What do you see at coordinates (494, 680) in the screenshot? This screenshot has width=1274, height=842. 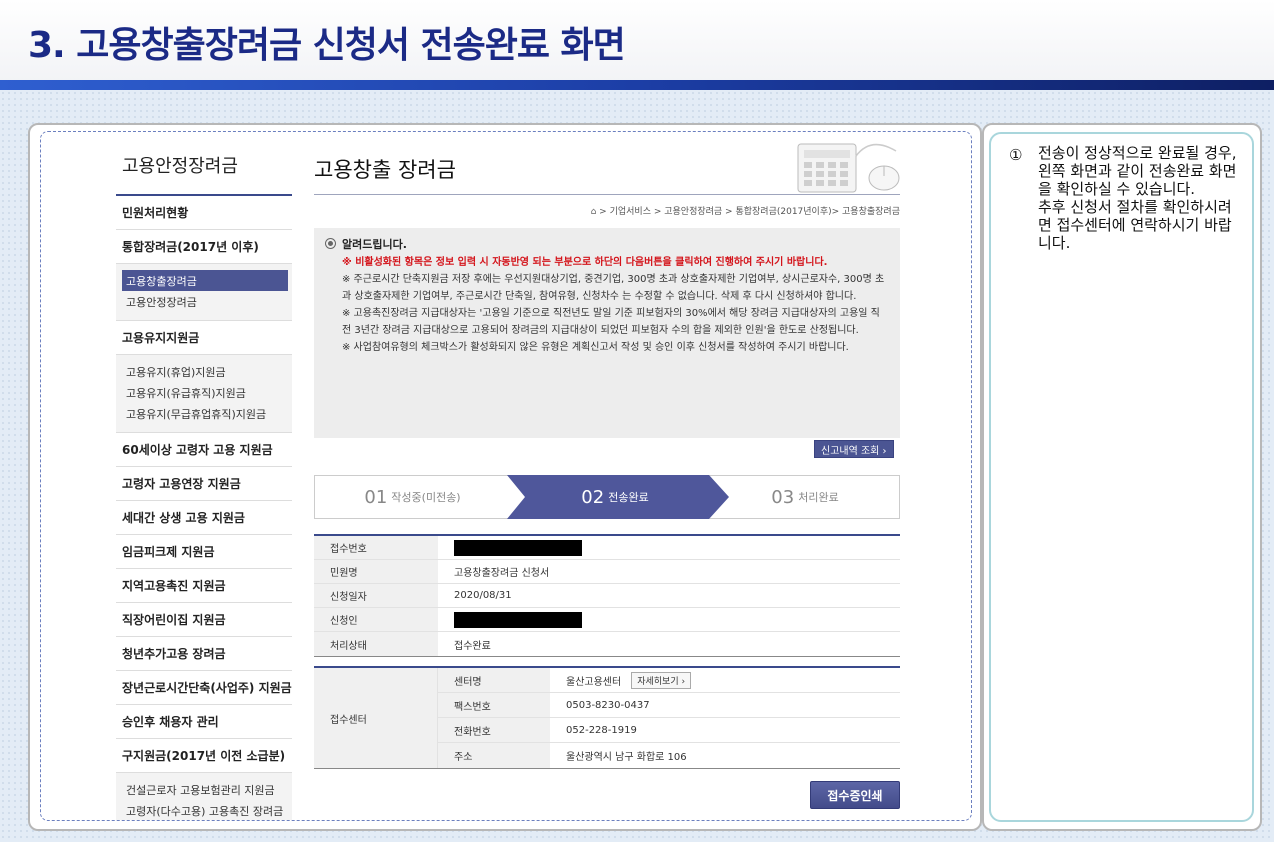 I see `center-name-label: 센터명` at bounding box center [494, 680].